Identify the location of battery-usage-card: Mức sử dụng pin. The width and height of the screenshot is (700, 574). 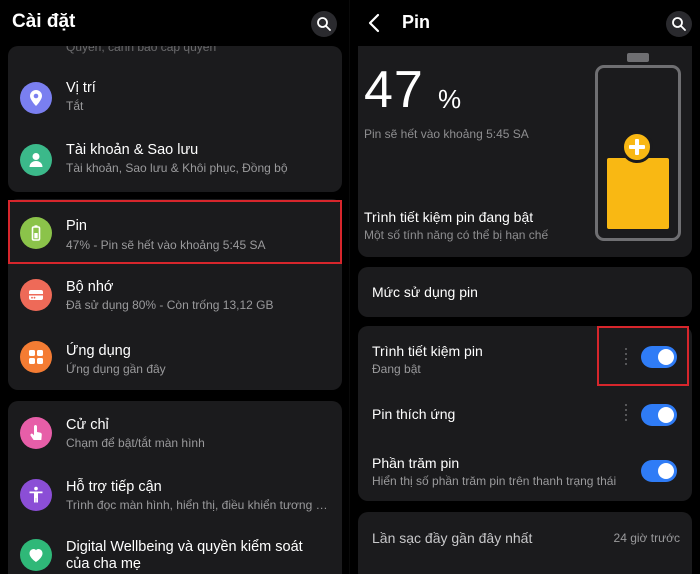
(525, 292).